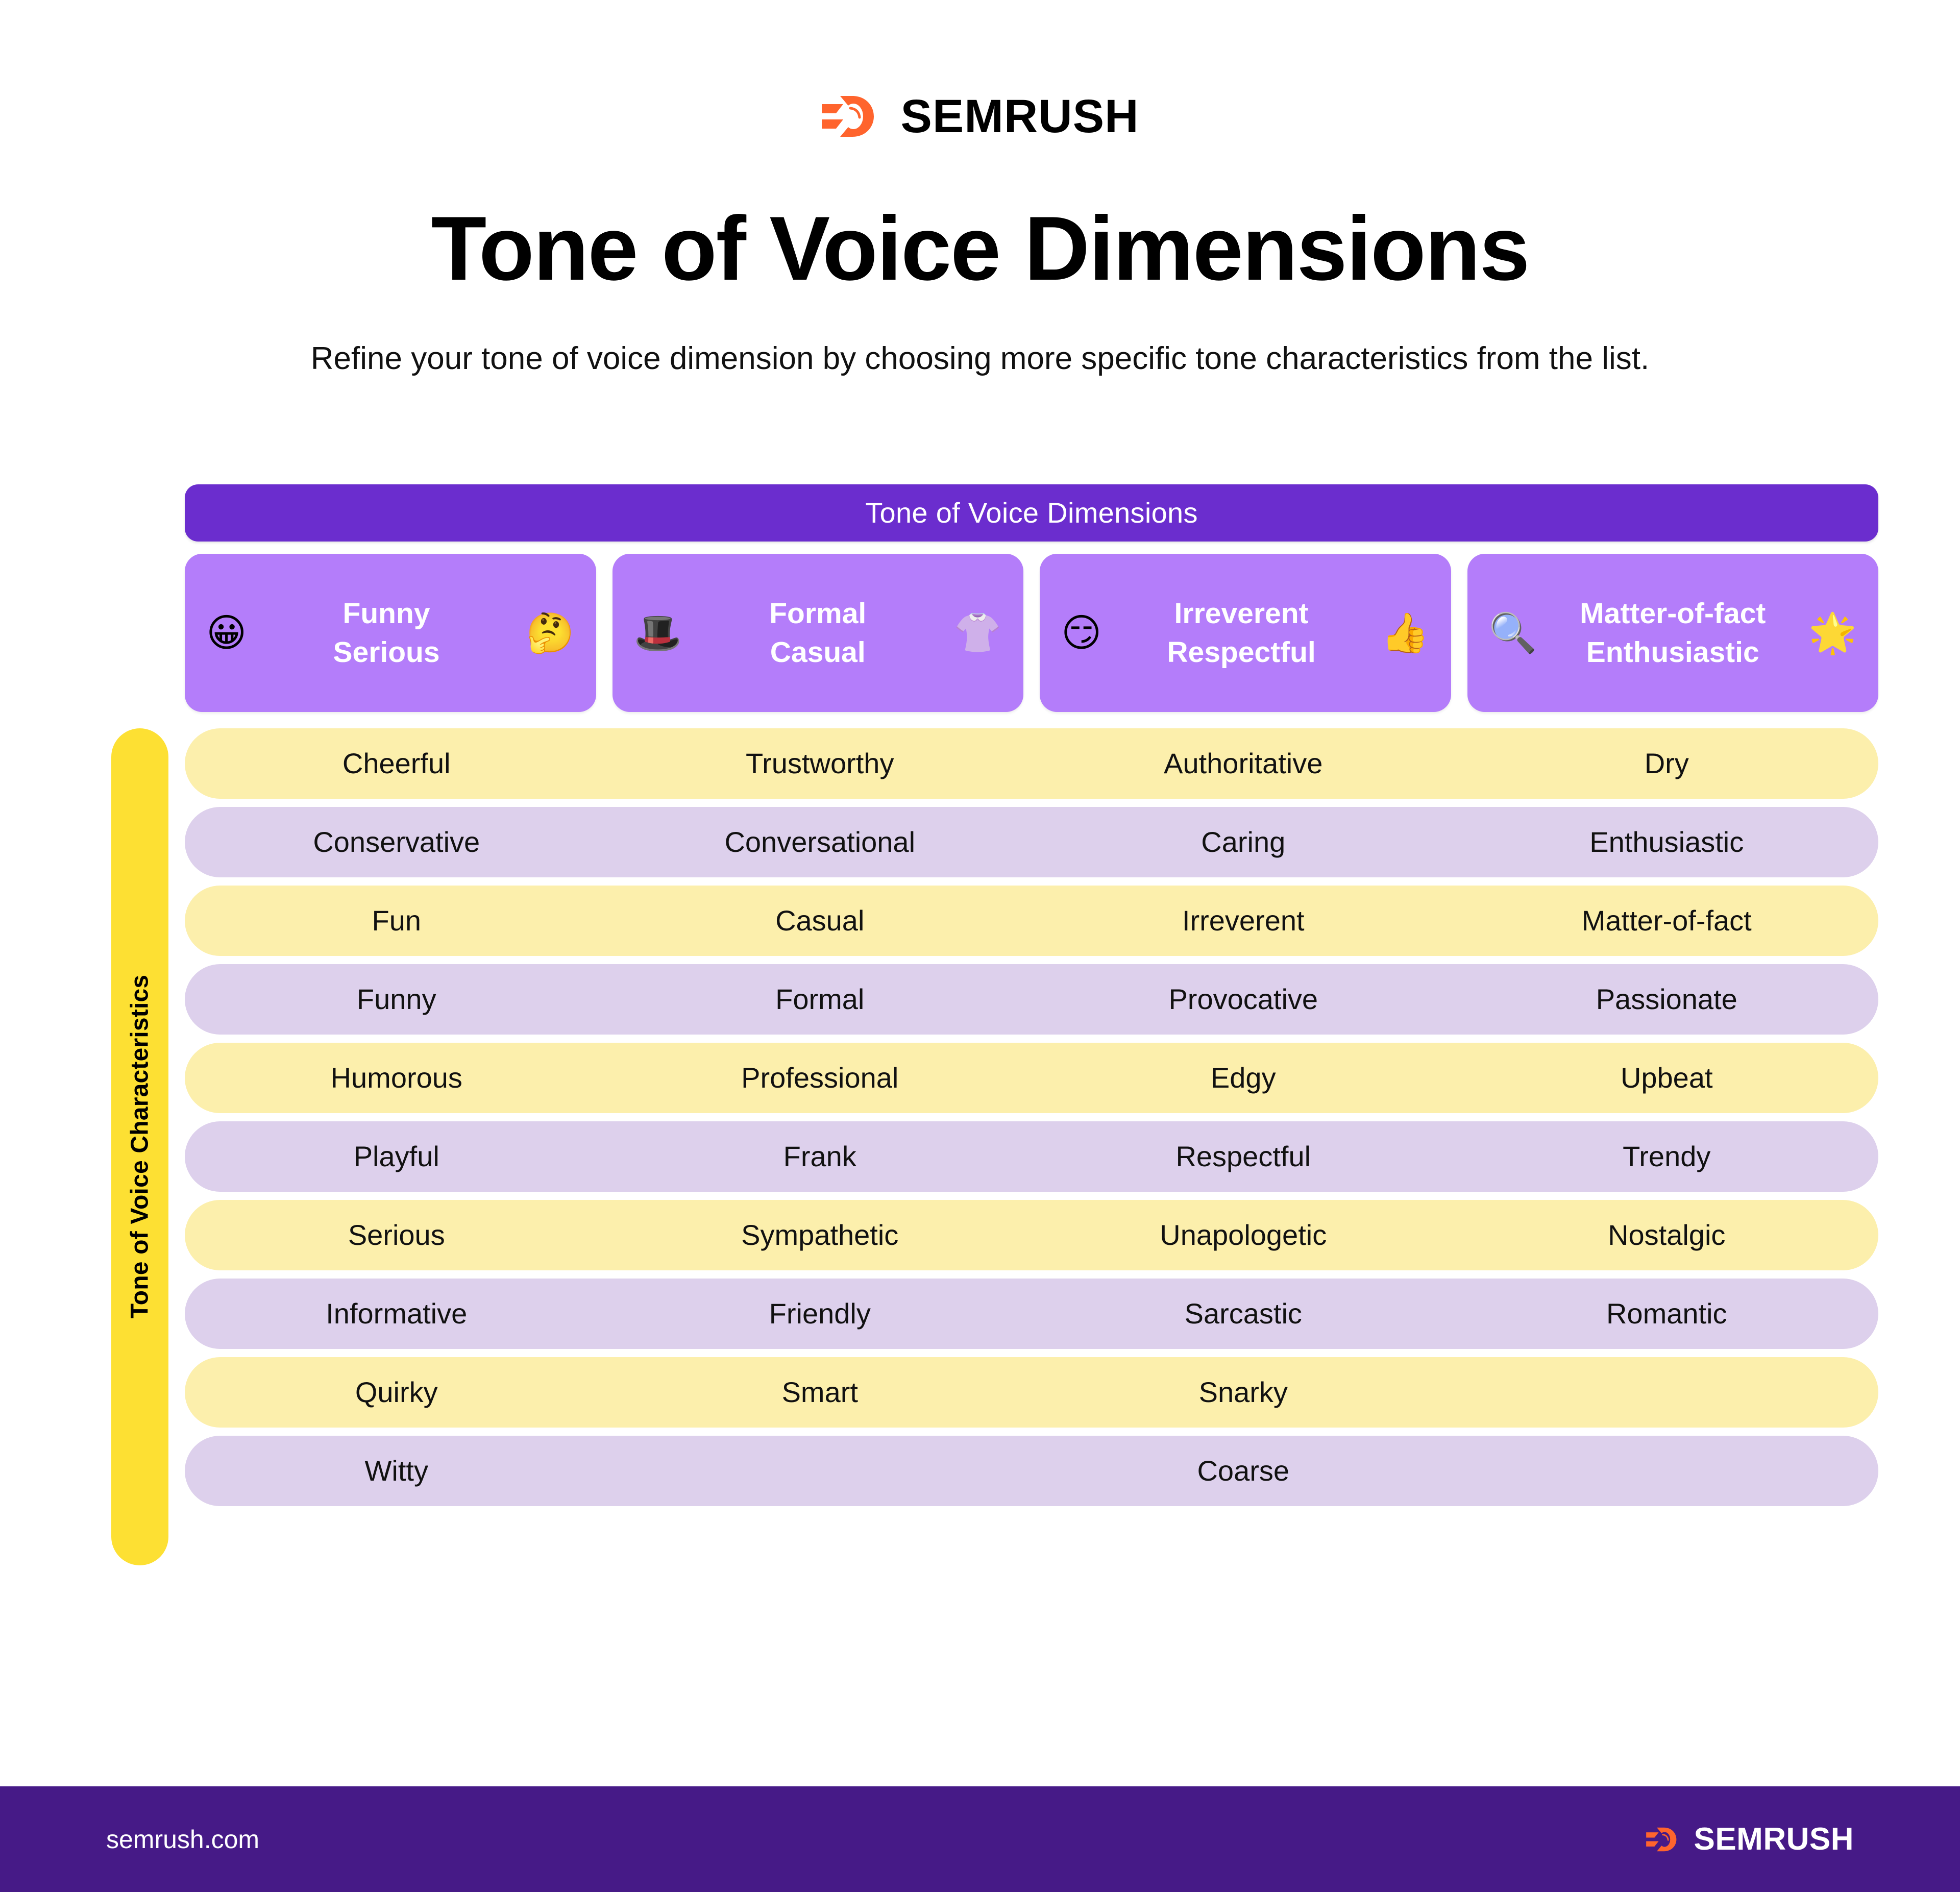 This screenshot has height=1892, width=1960. I want to click on table-row: Cheerful Trustworthy Authoritative Dry, so click(1031, 763).